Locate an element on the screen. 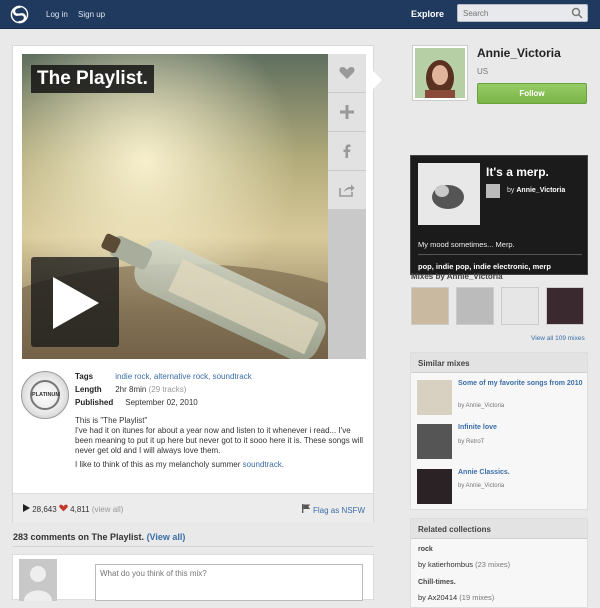 This screenshot has width=600, height=608. length-label: Length is located at coordinates (88, 389).